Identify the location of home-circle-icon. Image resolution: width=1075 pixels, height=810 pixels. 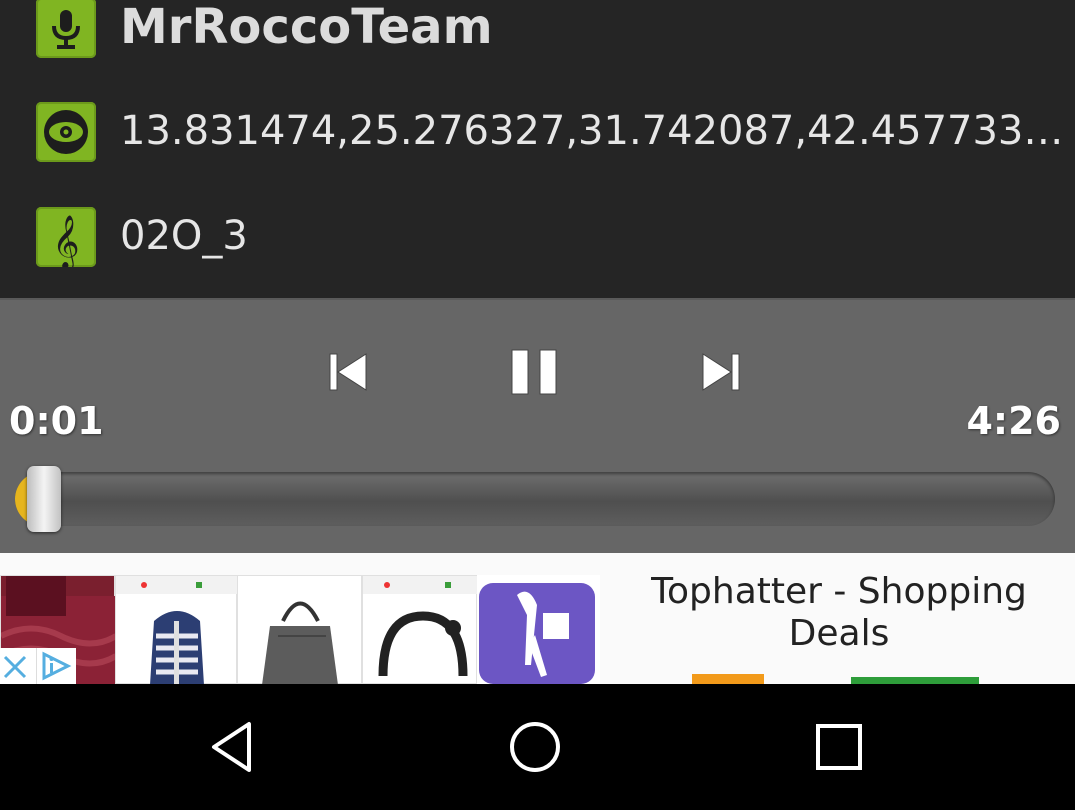
(535, 747).